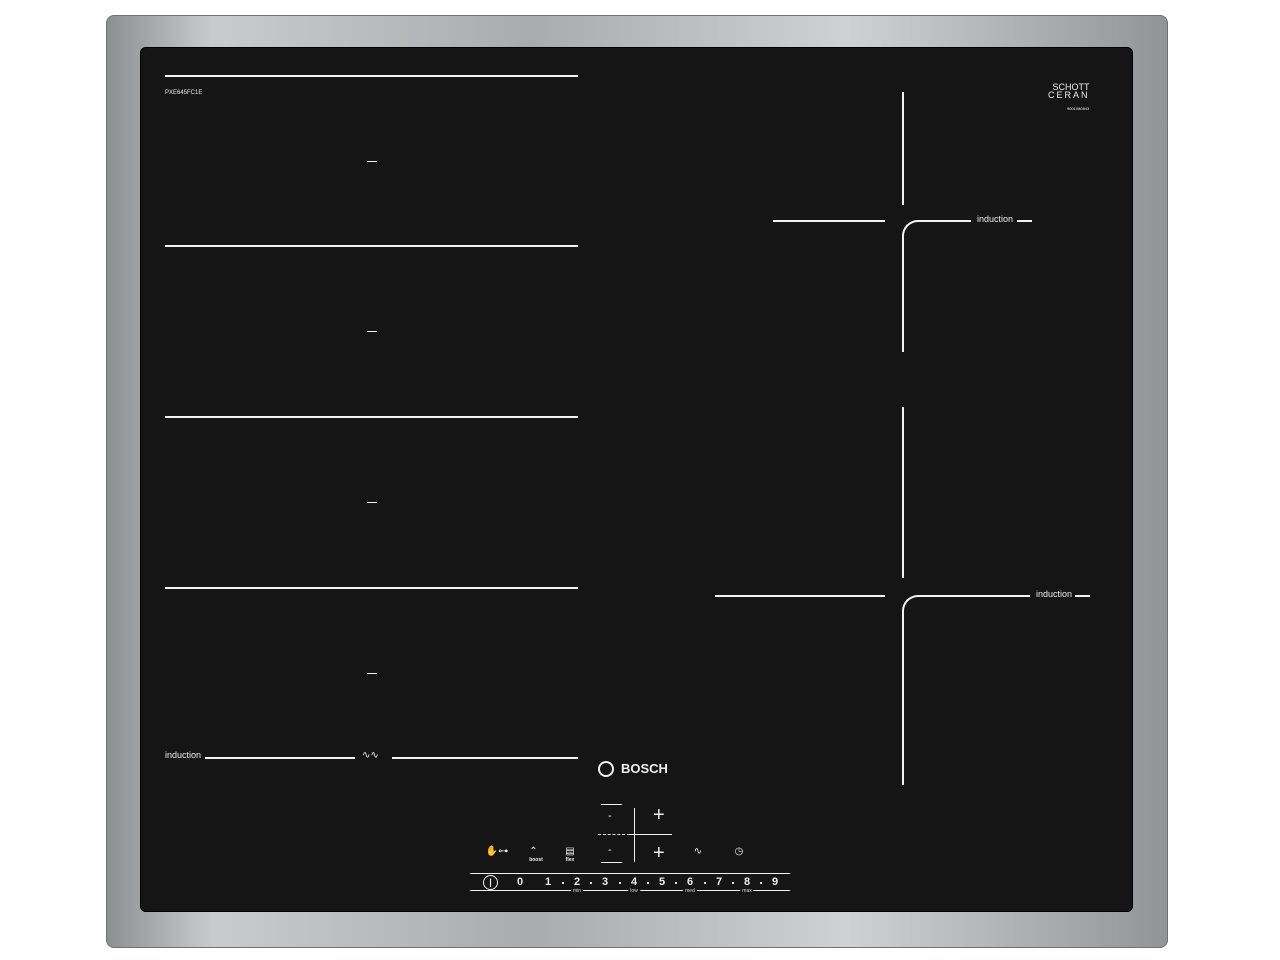 The width and height of the screenshot is (1280, 960). What do you see at coordinates (1069, 91) in the screenshot?
I see `schott-ceran-logo: SCHOTT CERAN` at bounding box center [1069, 91].